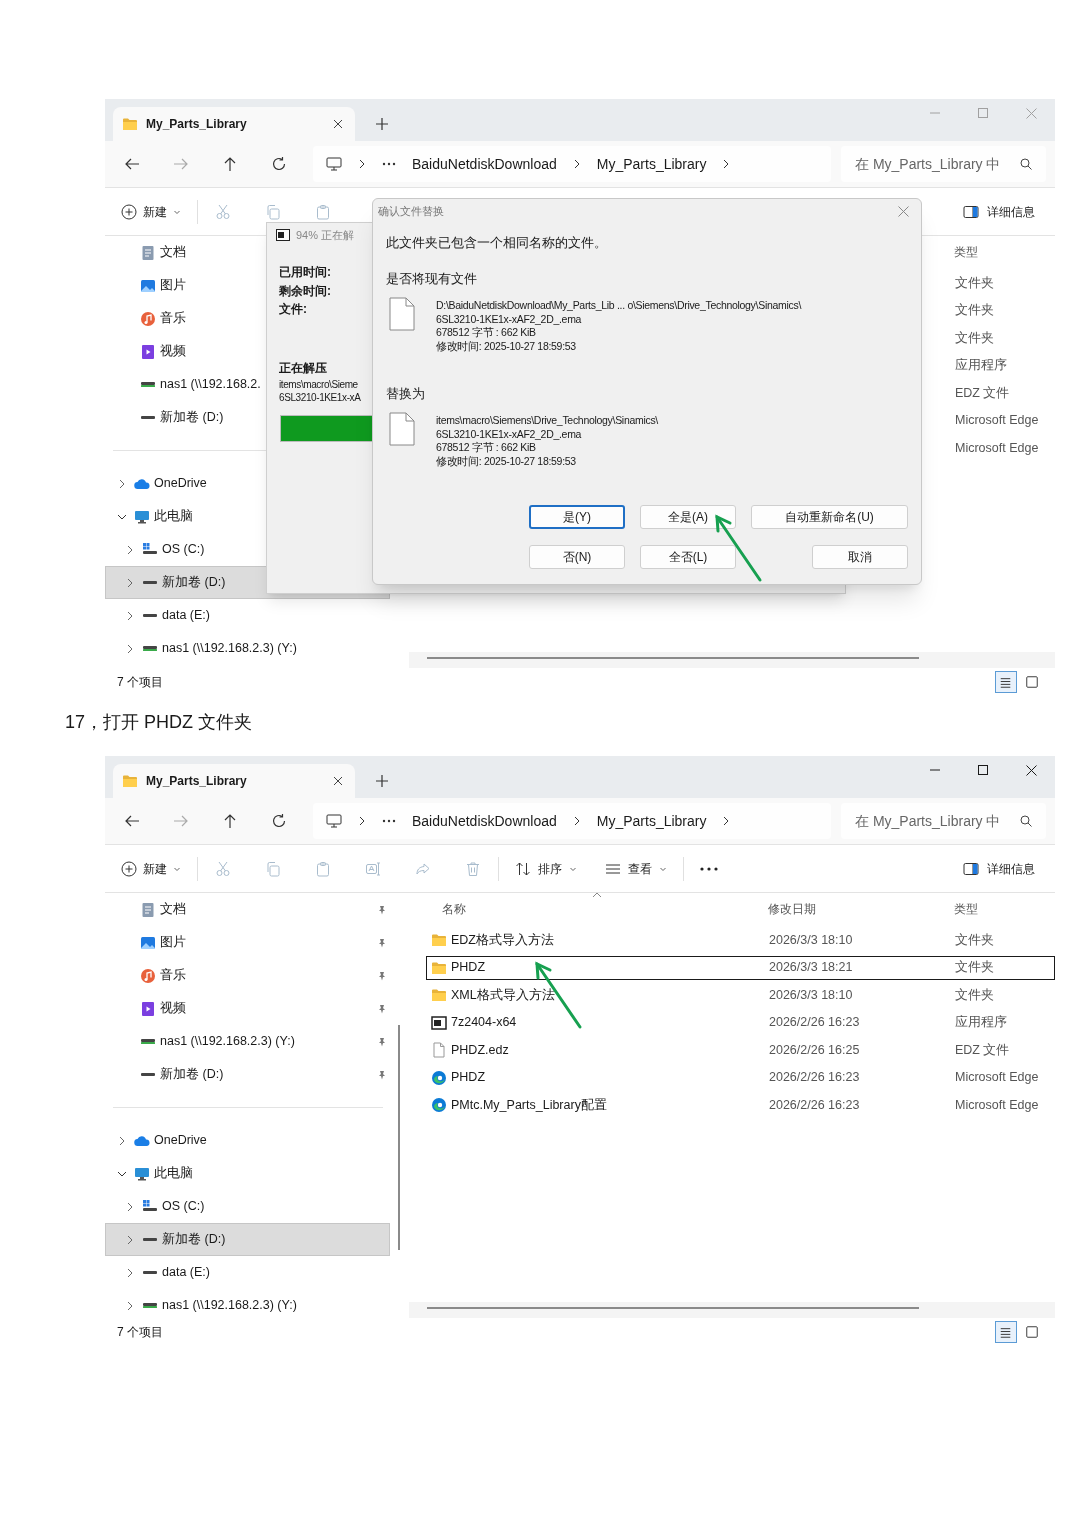 The image size is (1080, 1527). Describe the element at coordinates (740, 940) in the screenshot. I see `file-row: EDZ格式导入方法 2026/3/3 18:10 文件夹` at that location.